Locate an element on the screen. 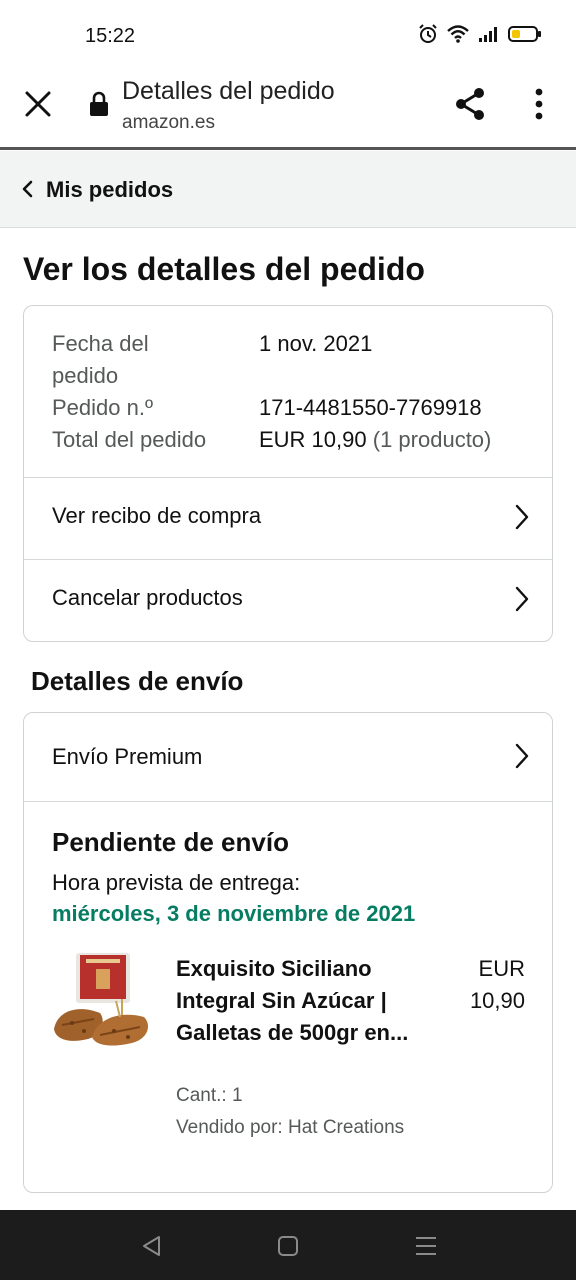  breadcrumb-label: Mis pedidos is located at coordinates (109, 190).